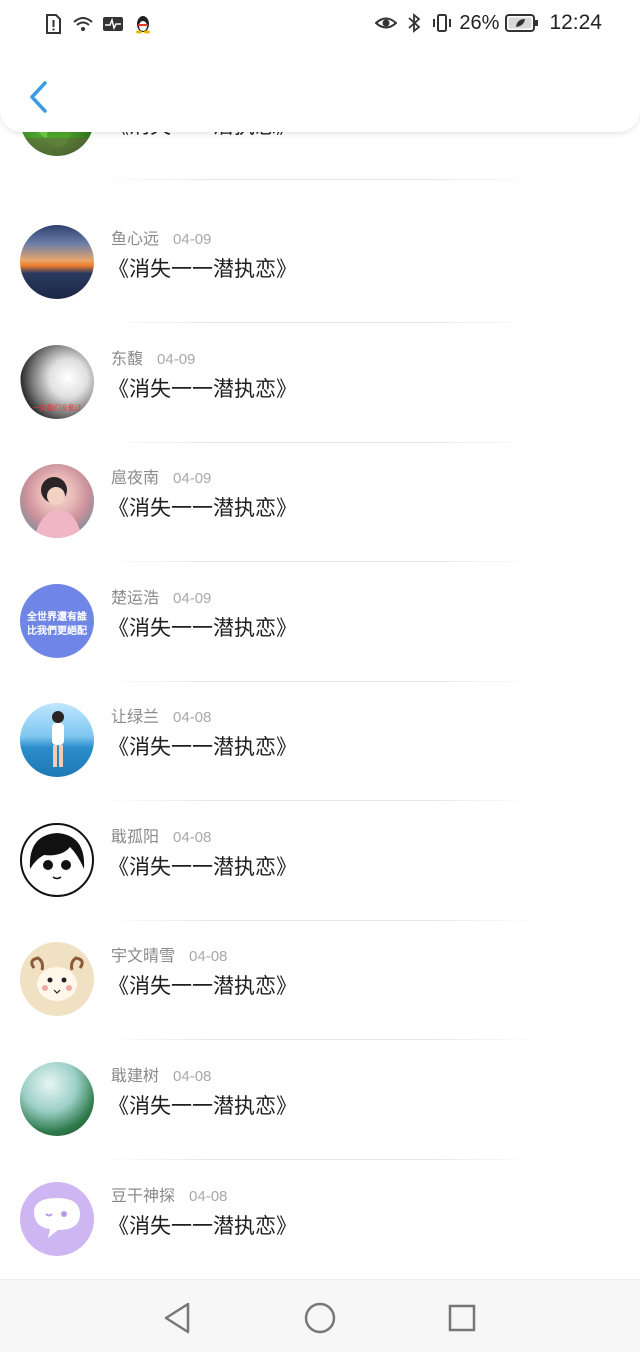  What do you see at coordinates (320, 66) in the screenshot?
I see `app-header: 26% 12:24` at bounding box center [320, 66].